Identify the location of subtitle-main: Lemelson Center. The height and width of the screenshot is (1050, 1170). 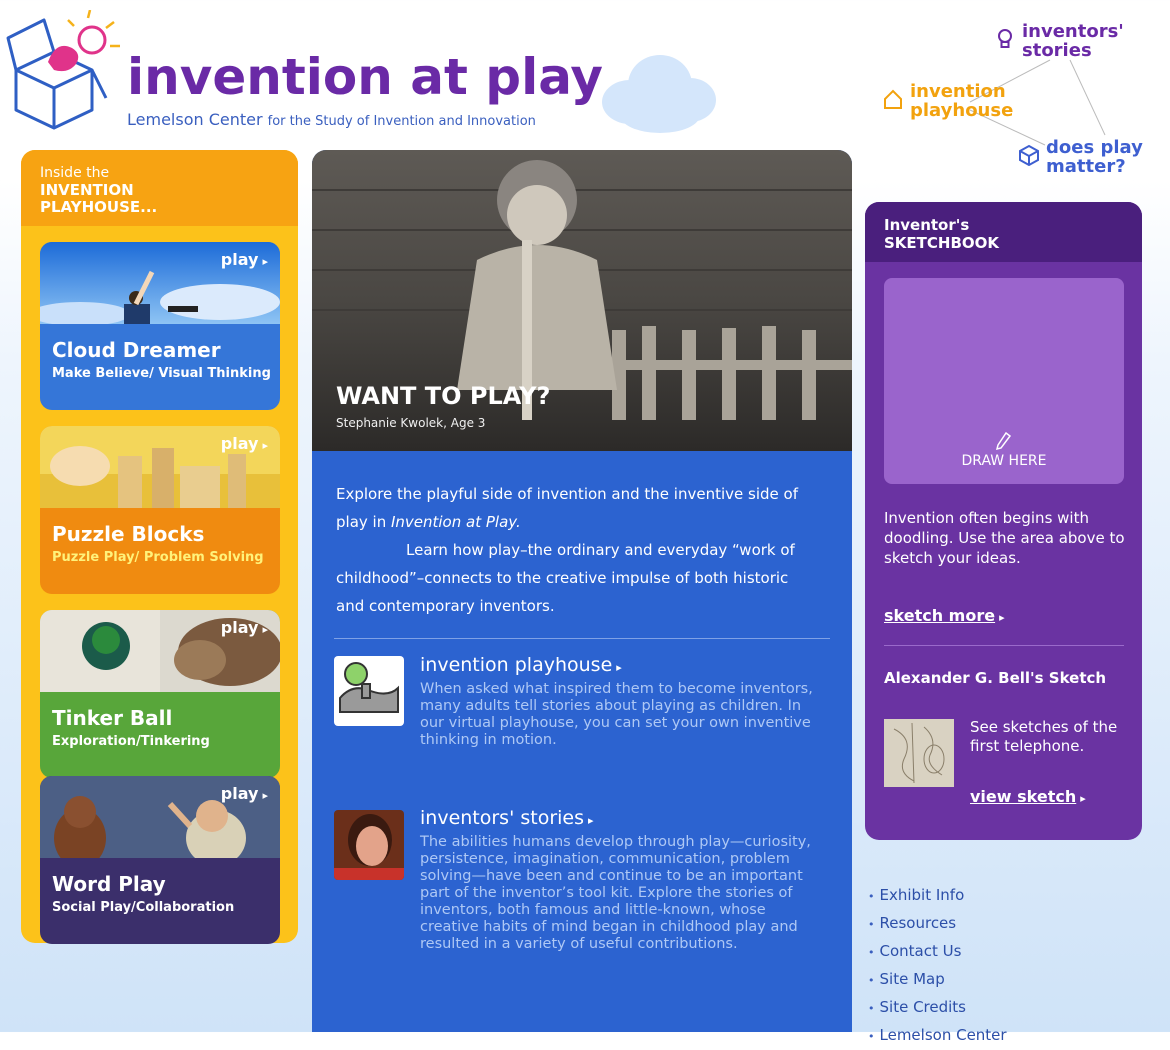
(195, 119).